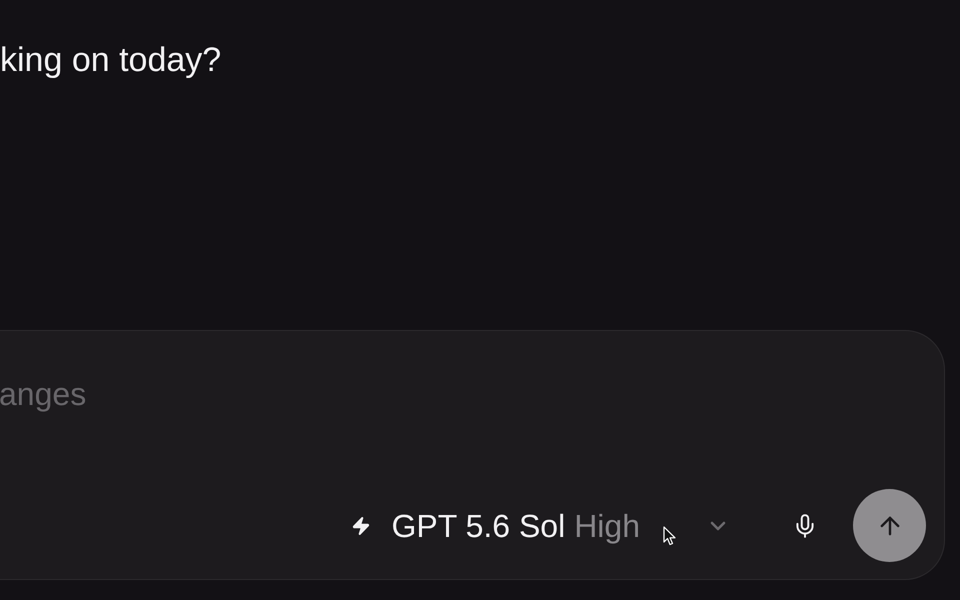  What do you see at coordinates (409, 394) in the screenshot?
I see `message-input: anges` at bounding box center [409, 394].